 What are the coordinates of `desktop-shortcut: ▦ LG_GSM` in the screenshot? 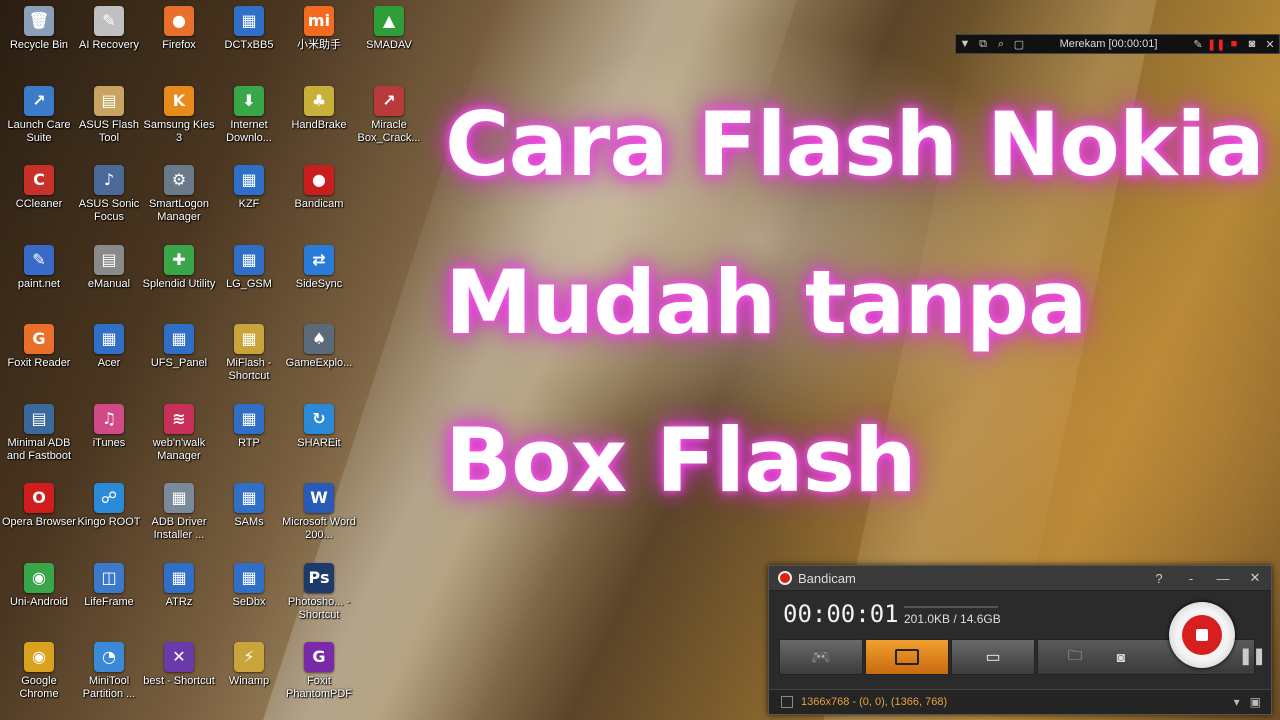 It's located at (249, 266).